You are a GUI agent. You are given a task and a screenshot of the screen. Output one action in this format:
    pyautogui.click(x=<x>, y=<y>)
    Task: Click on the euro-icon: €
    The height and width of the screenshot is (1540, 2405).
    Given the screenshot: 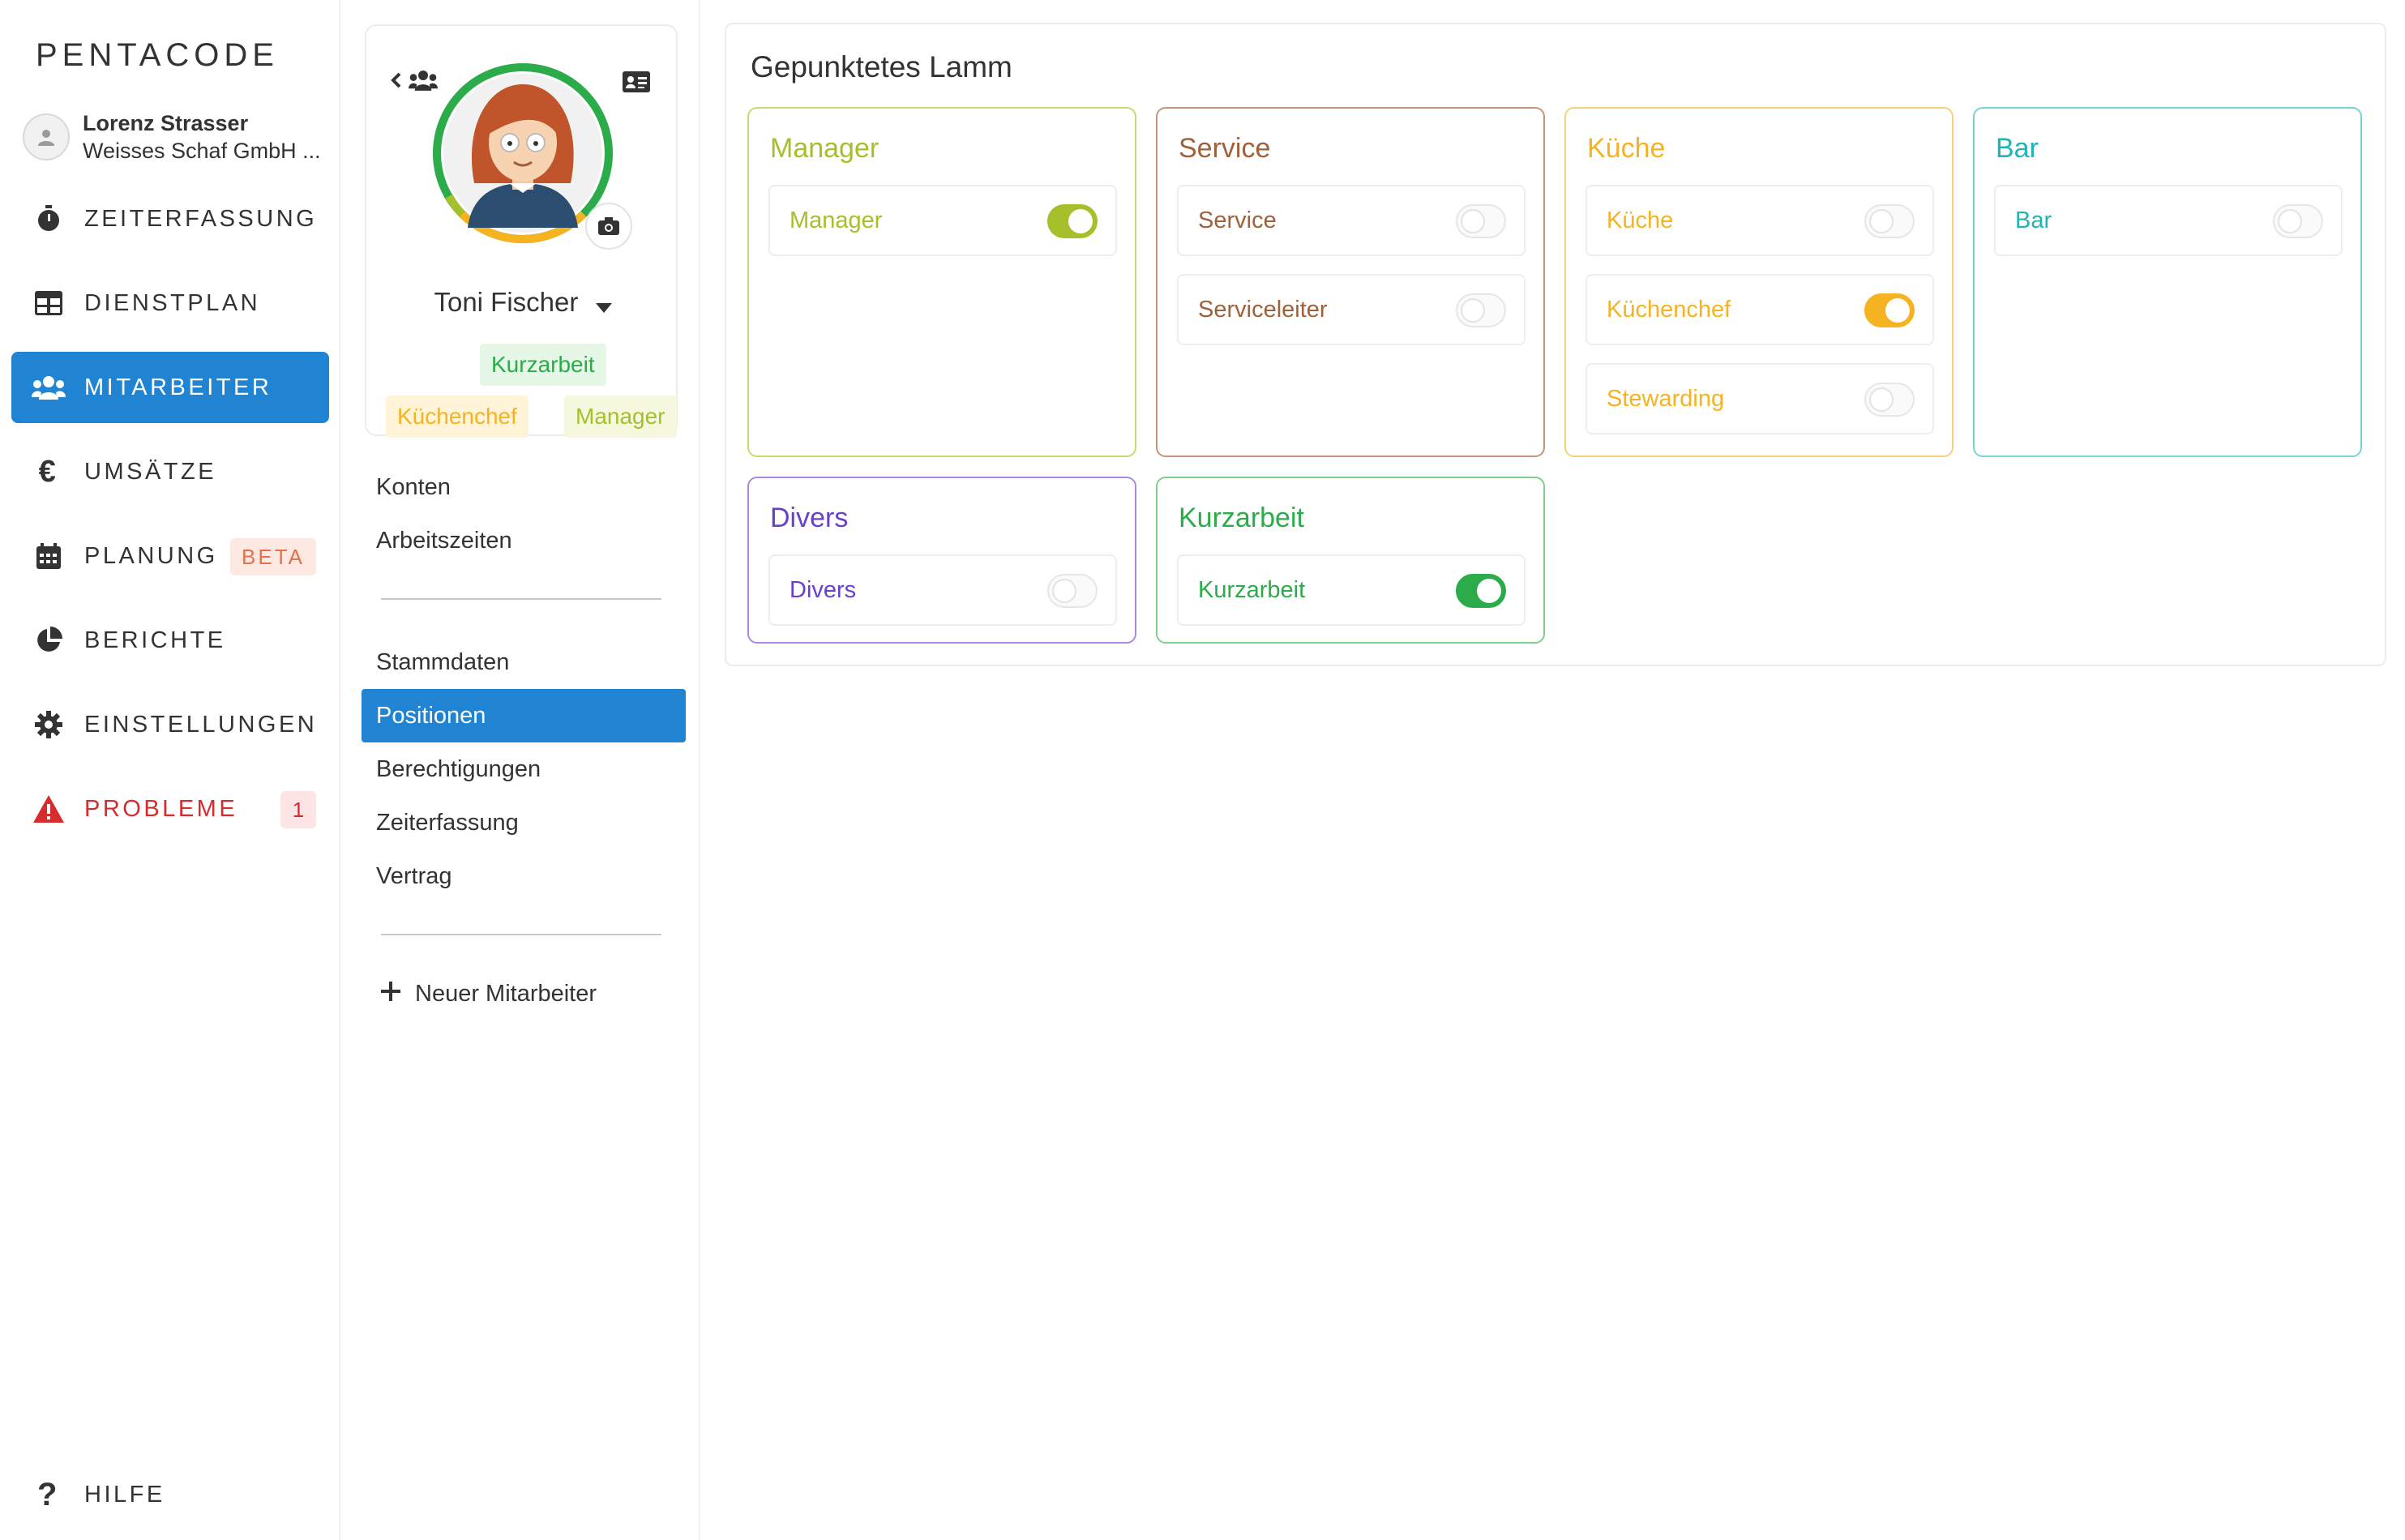 What is the action you would take?
    pyautogui.click(x=48, y=471)
    